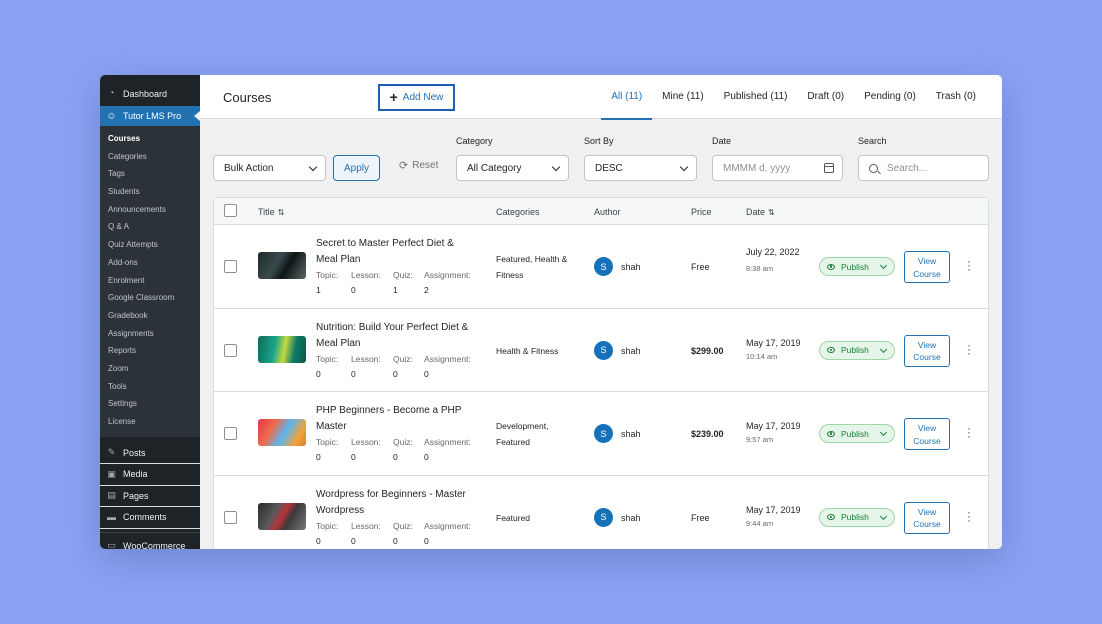  What do you see at coordinates (150, 298) in the screenshot?
I see `submenu-item: Google Classroom` at bounding box center [150, 298].